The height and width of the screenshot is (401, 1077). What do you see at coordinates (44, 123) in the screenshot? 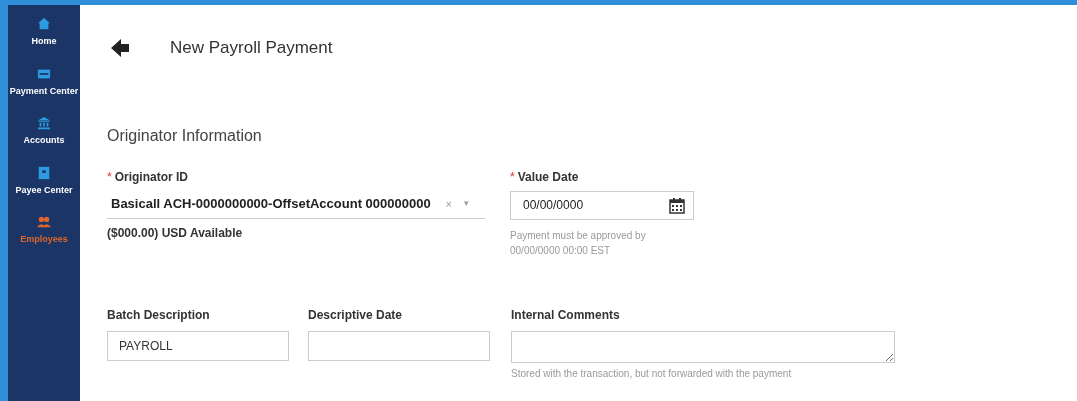
I see `bank-icon` at bounding box center [44, 123].